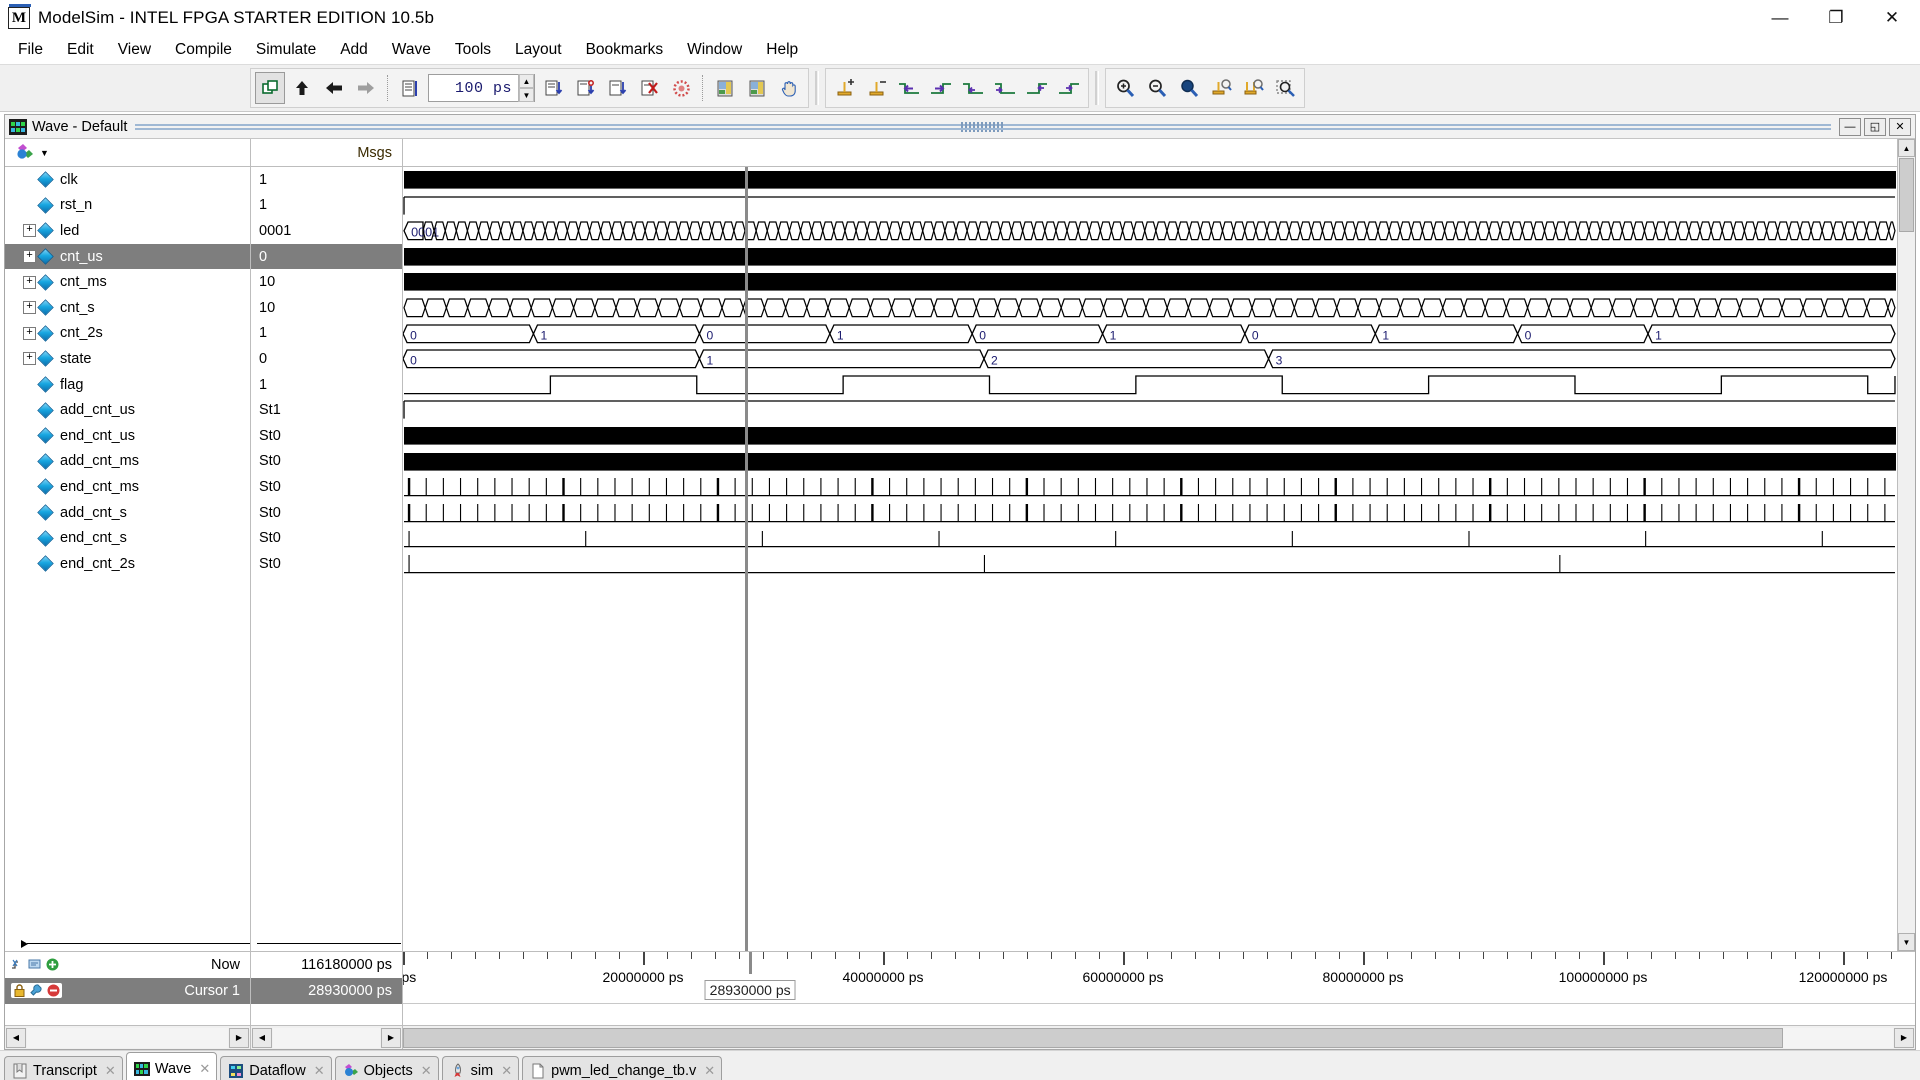  I want to click on menu-window: Window, so click(714, 50).